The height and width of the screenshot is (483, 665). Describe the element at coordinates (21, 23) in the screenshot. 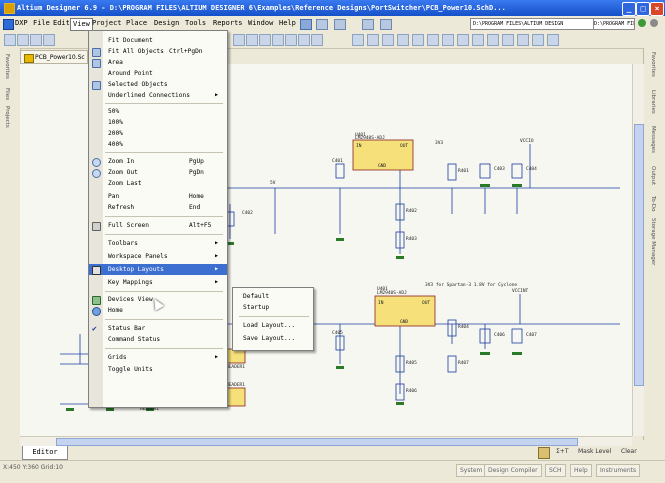

I see `menu-dxp: DXP` at that location.